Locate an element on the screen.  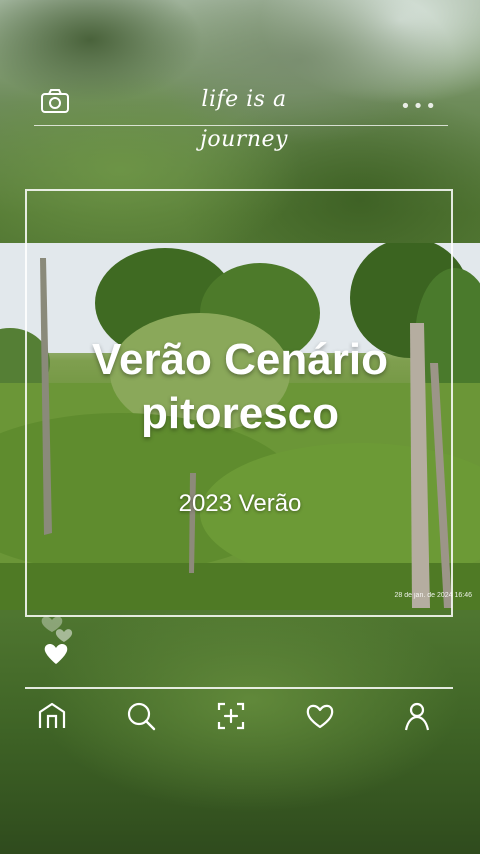
photo-timestamp: 28 de jan. de 2024 16:46 is located at coordinates (433, 595).